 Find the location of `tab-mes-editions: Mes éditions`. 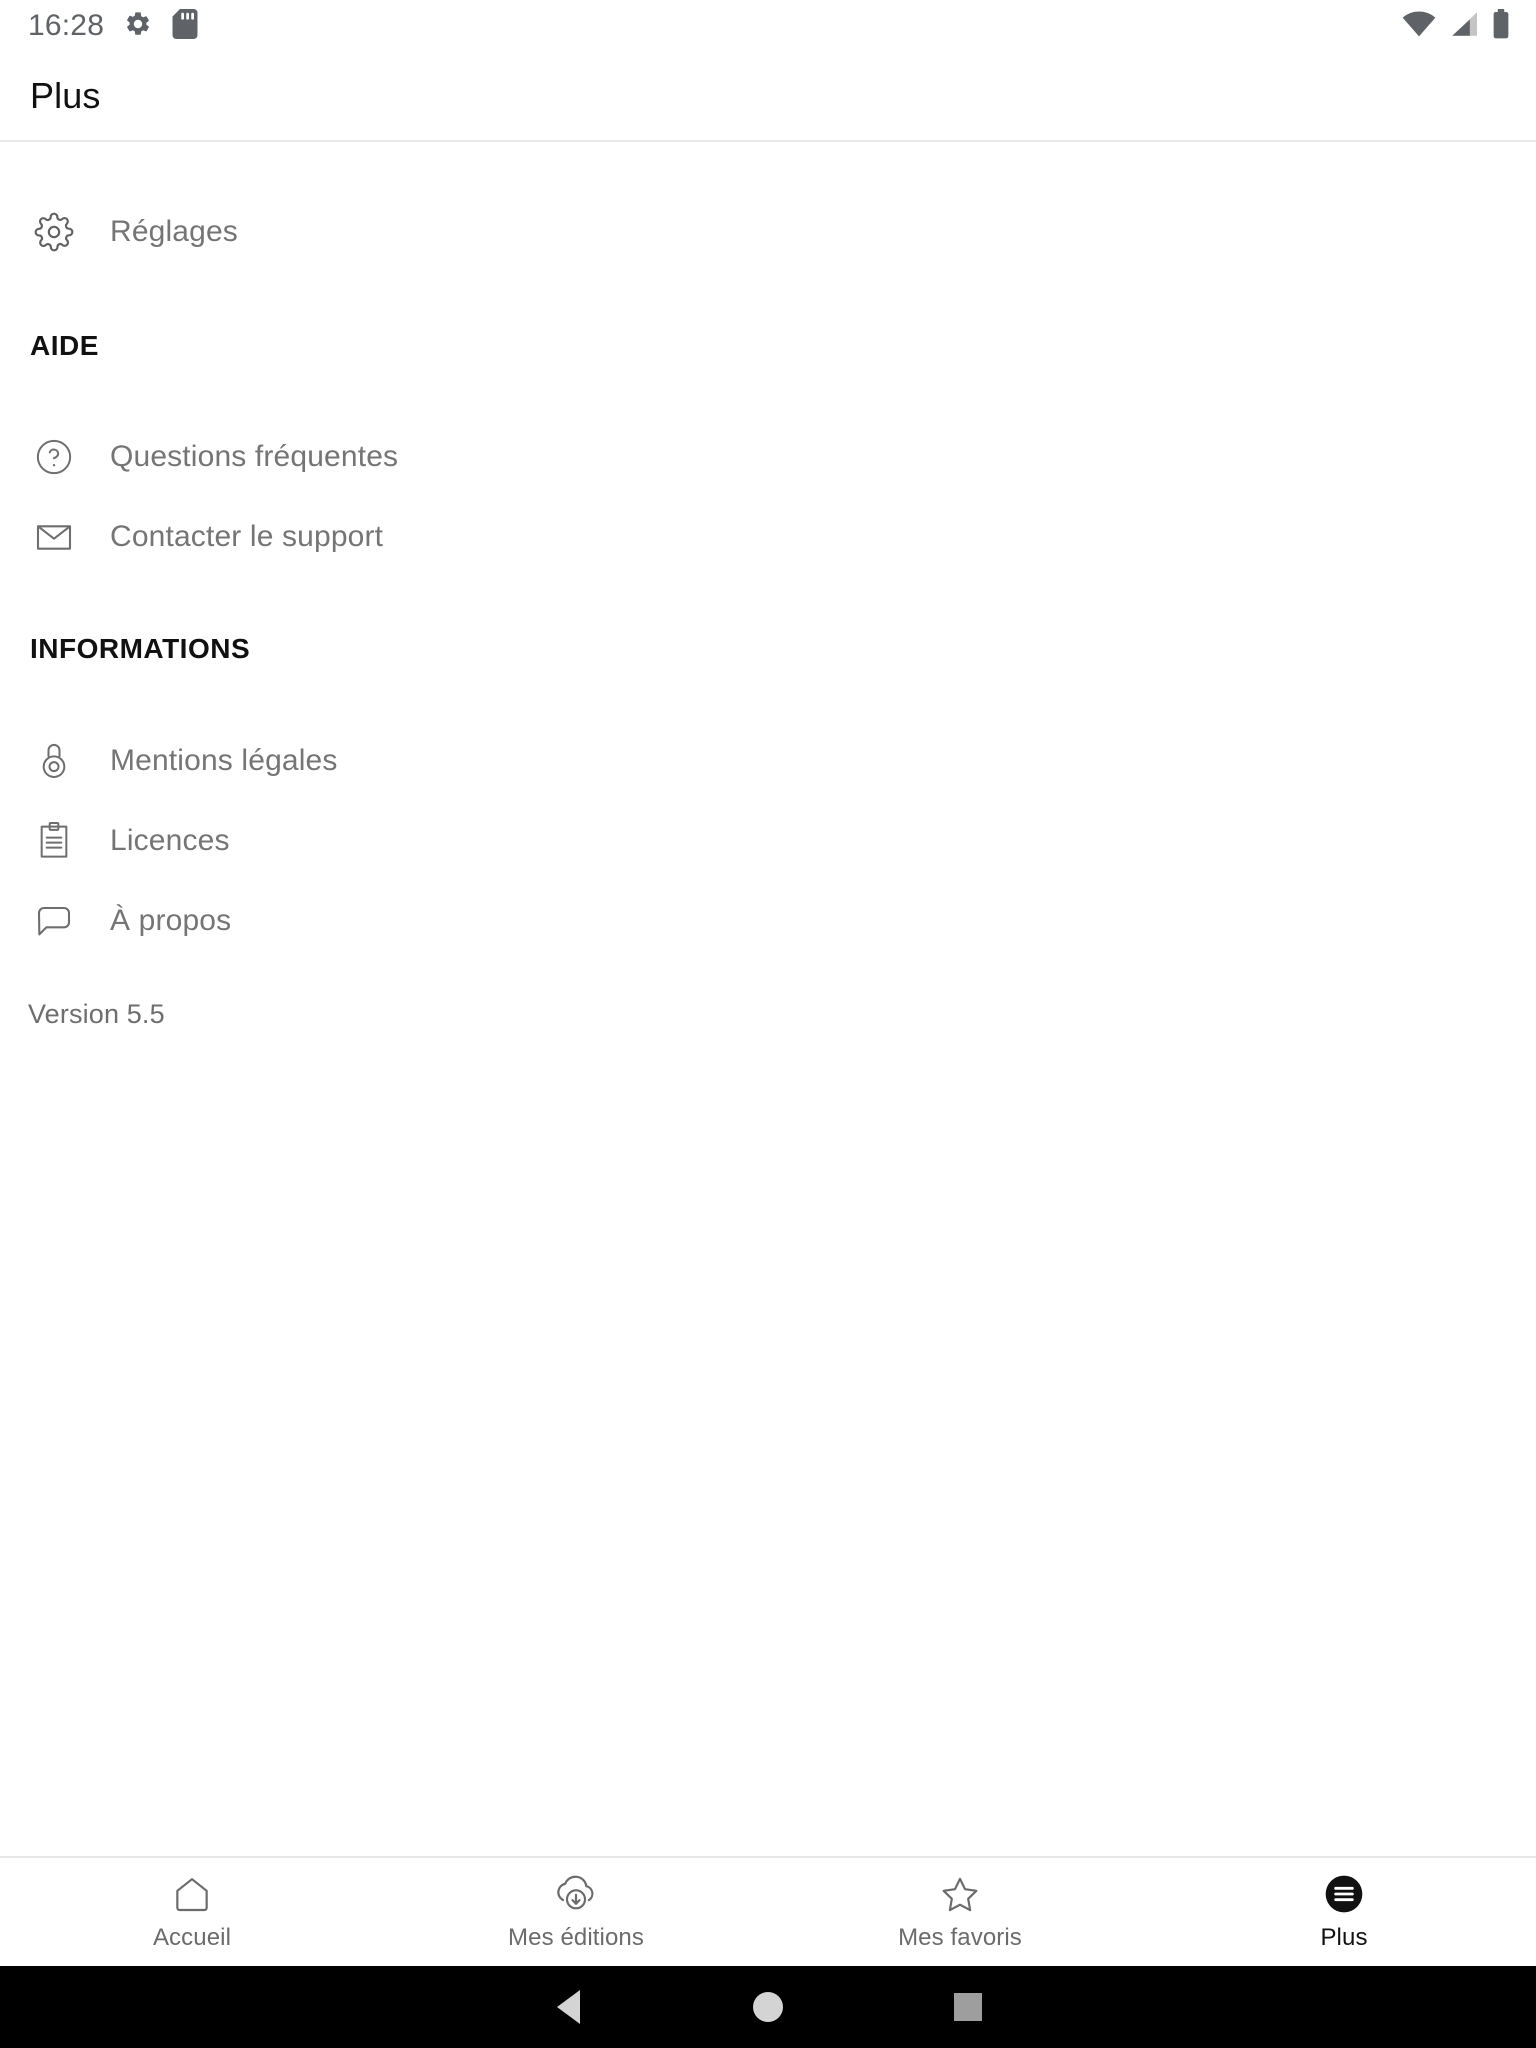

tab-mes-editions: Mes éditions is located at coordinates (576, 1912).